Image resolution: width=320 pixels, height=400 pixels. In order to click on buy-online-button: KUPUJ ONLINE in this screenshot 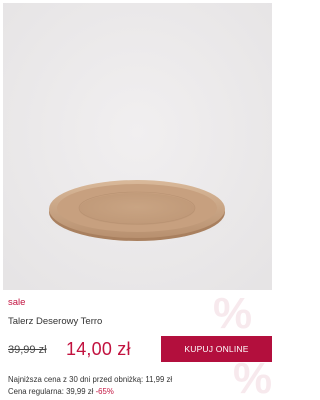, I will do `click(216, 349)`.